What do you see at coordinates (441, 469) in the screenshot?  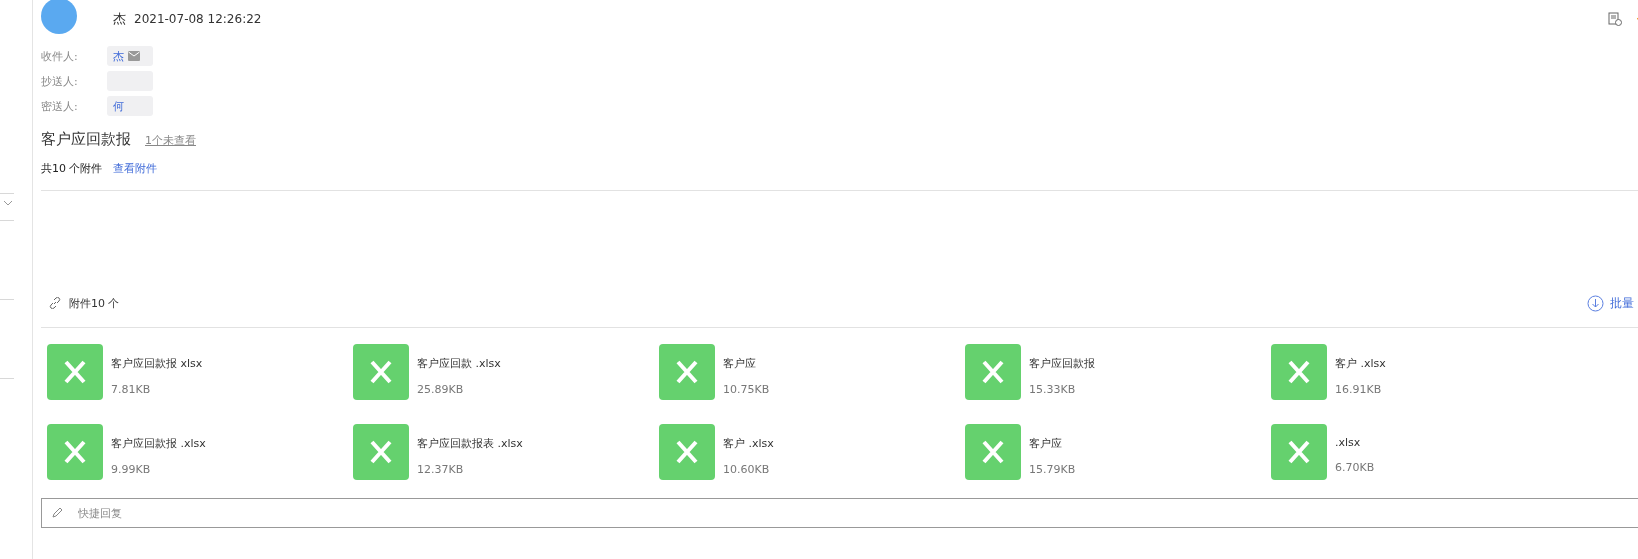 I see `file-size: 12.37KB` at bounding box center [441, 469].